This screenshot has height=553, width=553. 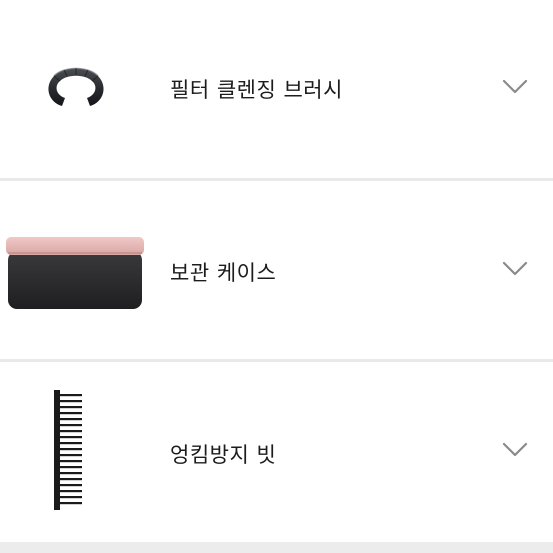 I want to click on accordion-item-label: 엉킴방지 빗, so click(x=223, y=455).